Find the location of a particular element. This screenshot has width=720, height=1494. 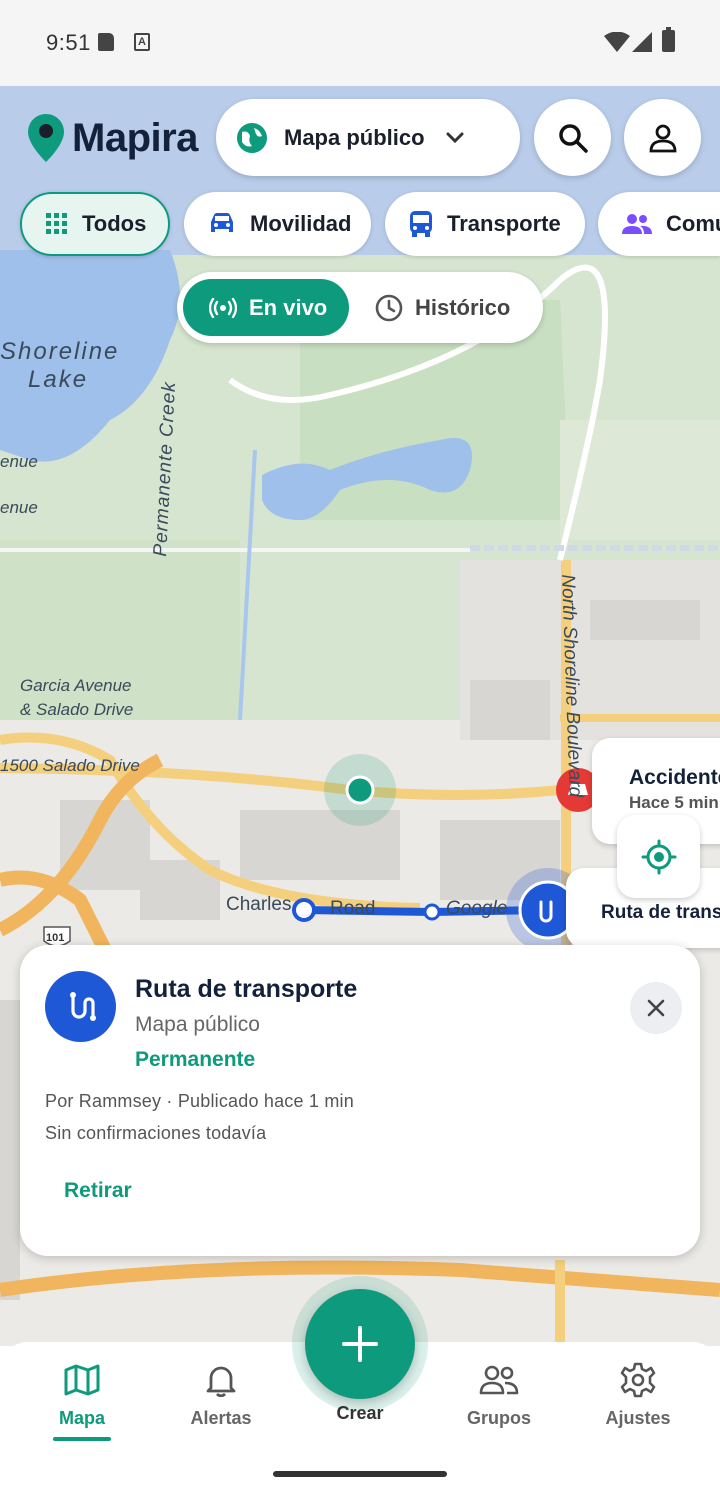

cellular-icon is located at coordinates (642, 42).